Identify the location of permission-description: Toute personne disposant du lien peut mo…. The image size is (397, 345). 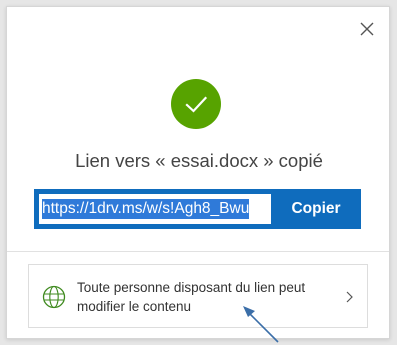
(191, 297).